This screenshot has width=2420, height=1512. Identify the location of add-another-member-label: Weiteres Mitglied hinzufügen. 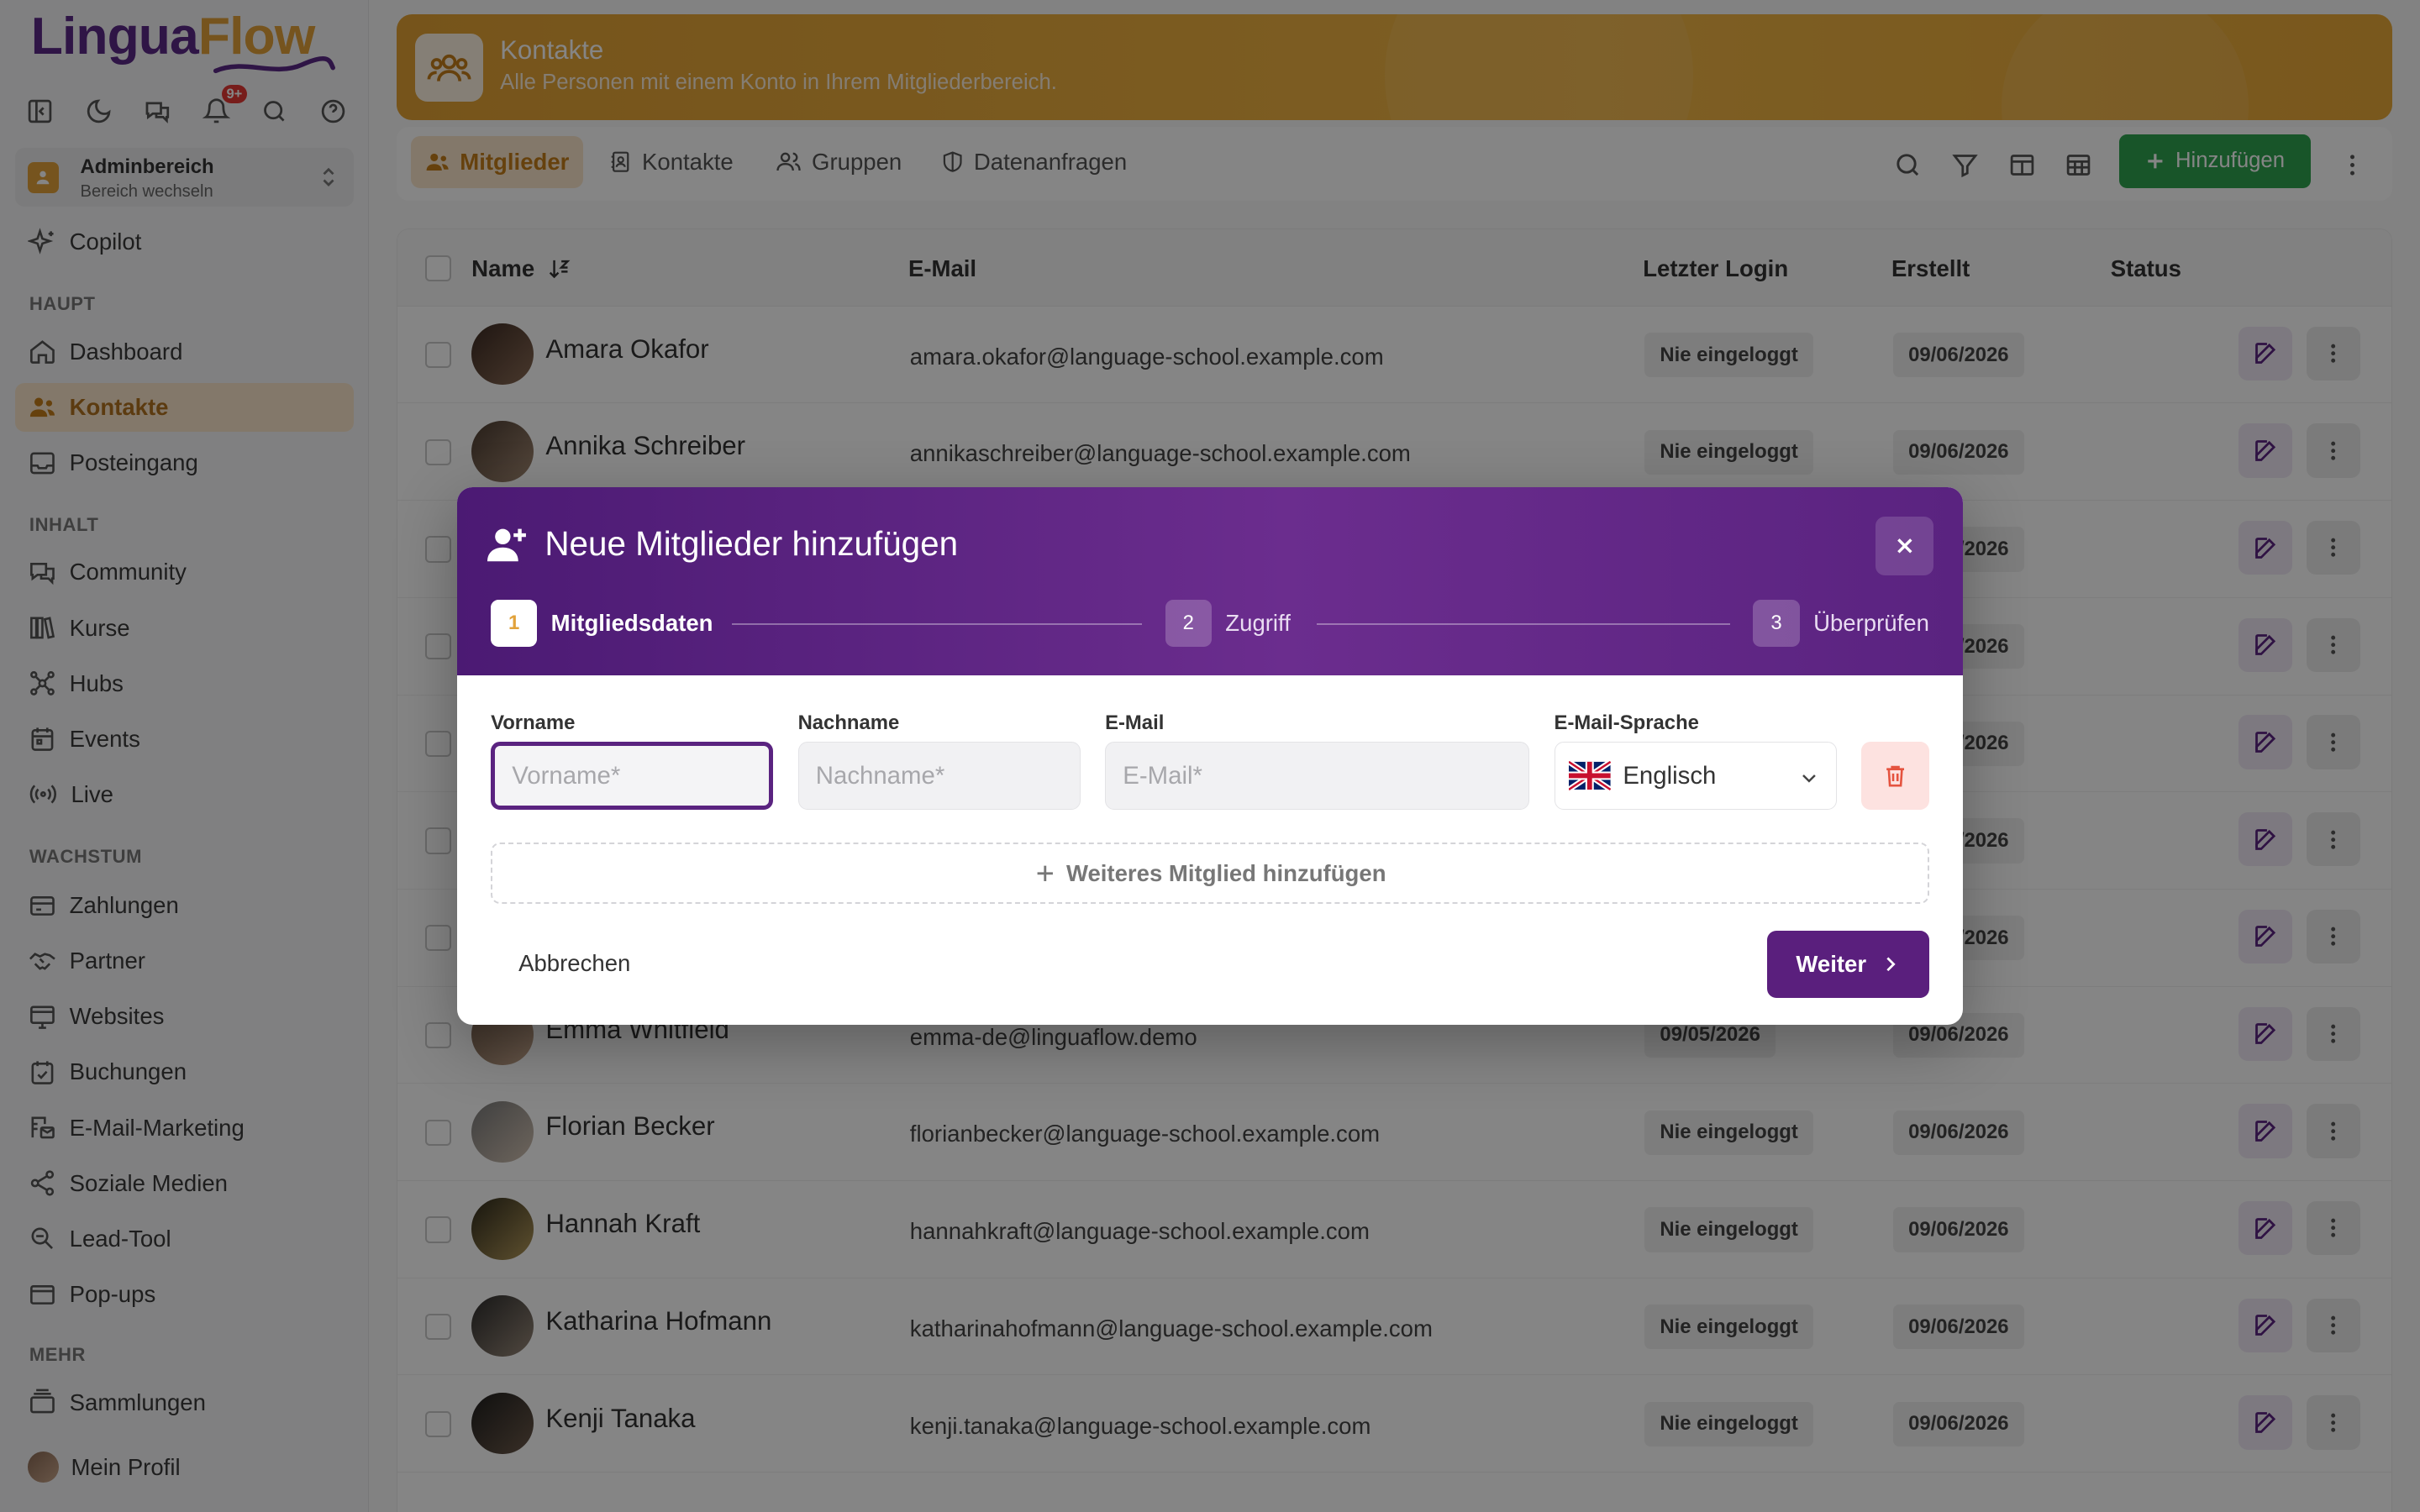
(1225, 872).